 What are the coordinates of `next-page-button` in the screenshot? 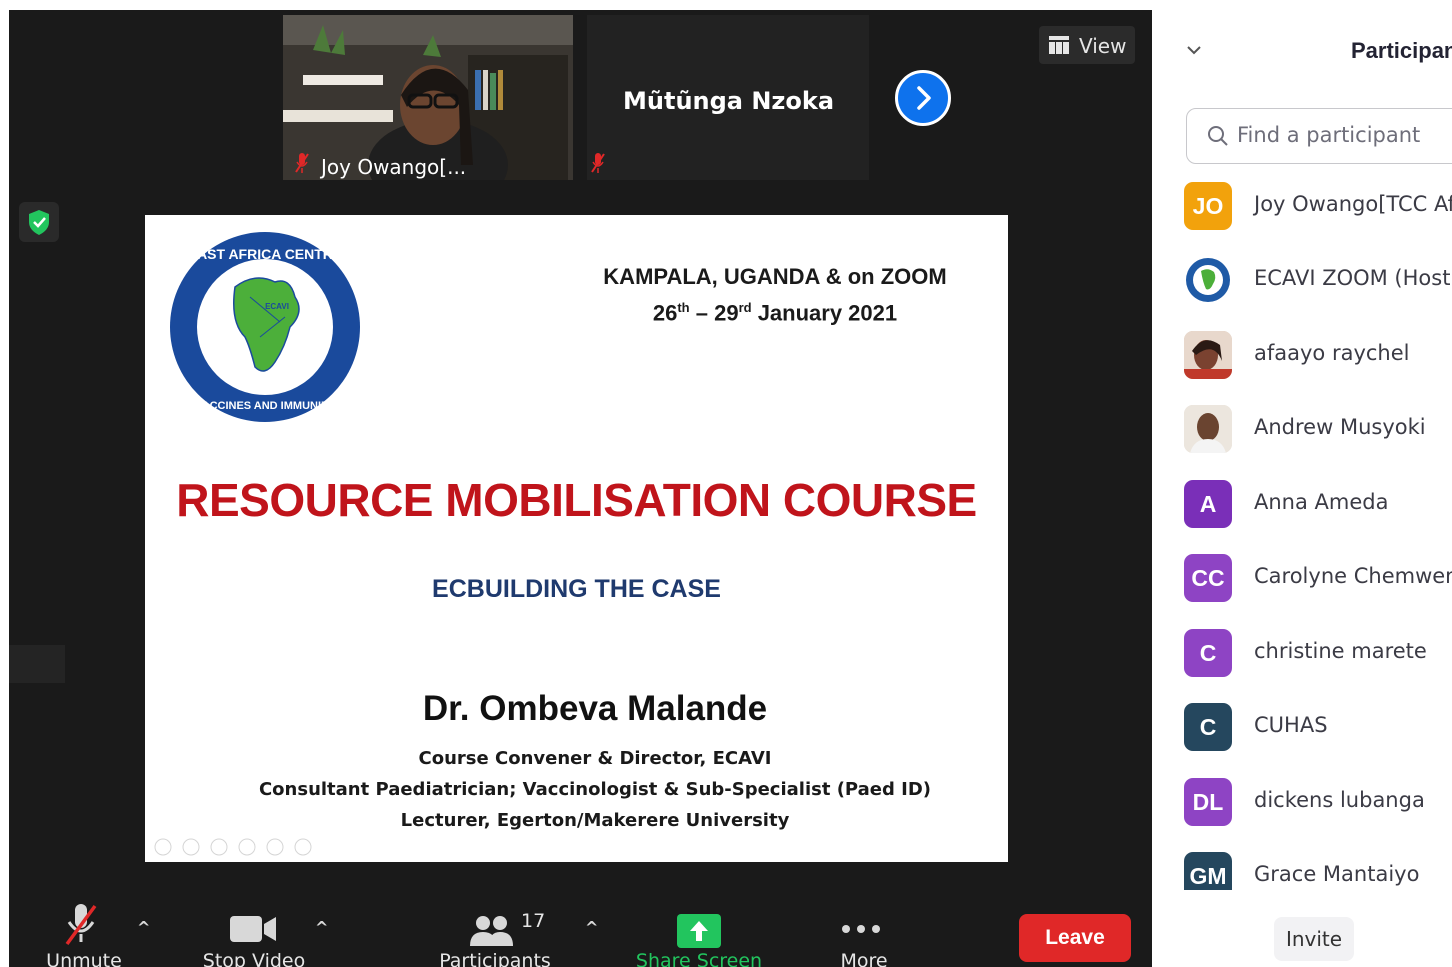 It's located at (923, 98).